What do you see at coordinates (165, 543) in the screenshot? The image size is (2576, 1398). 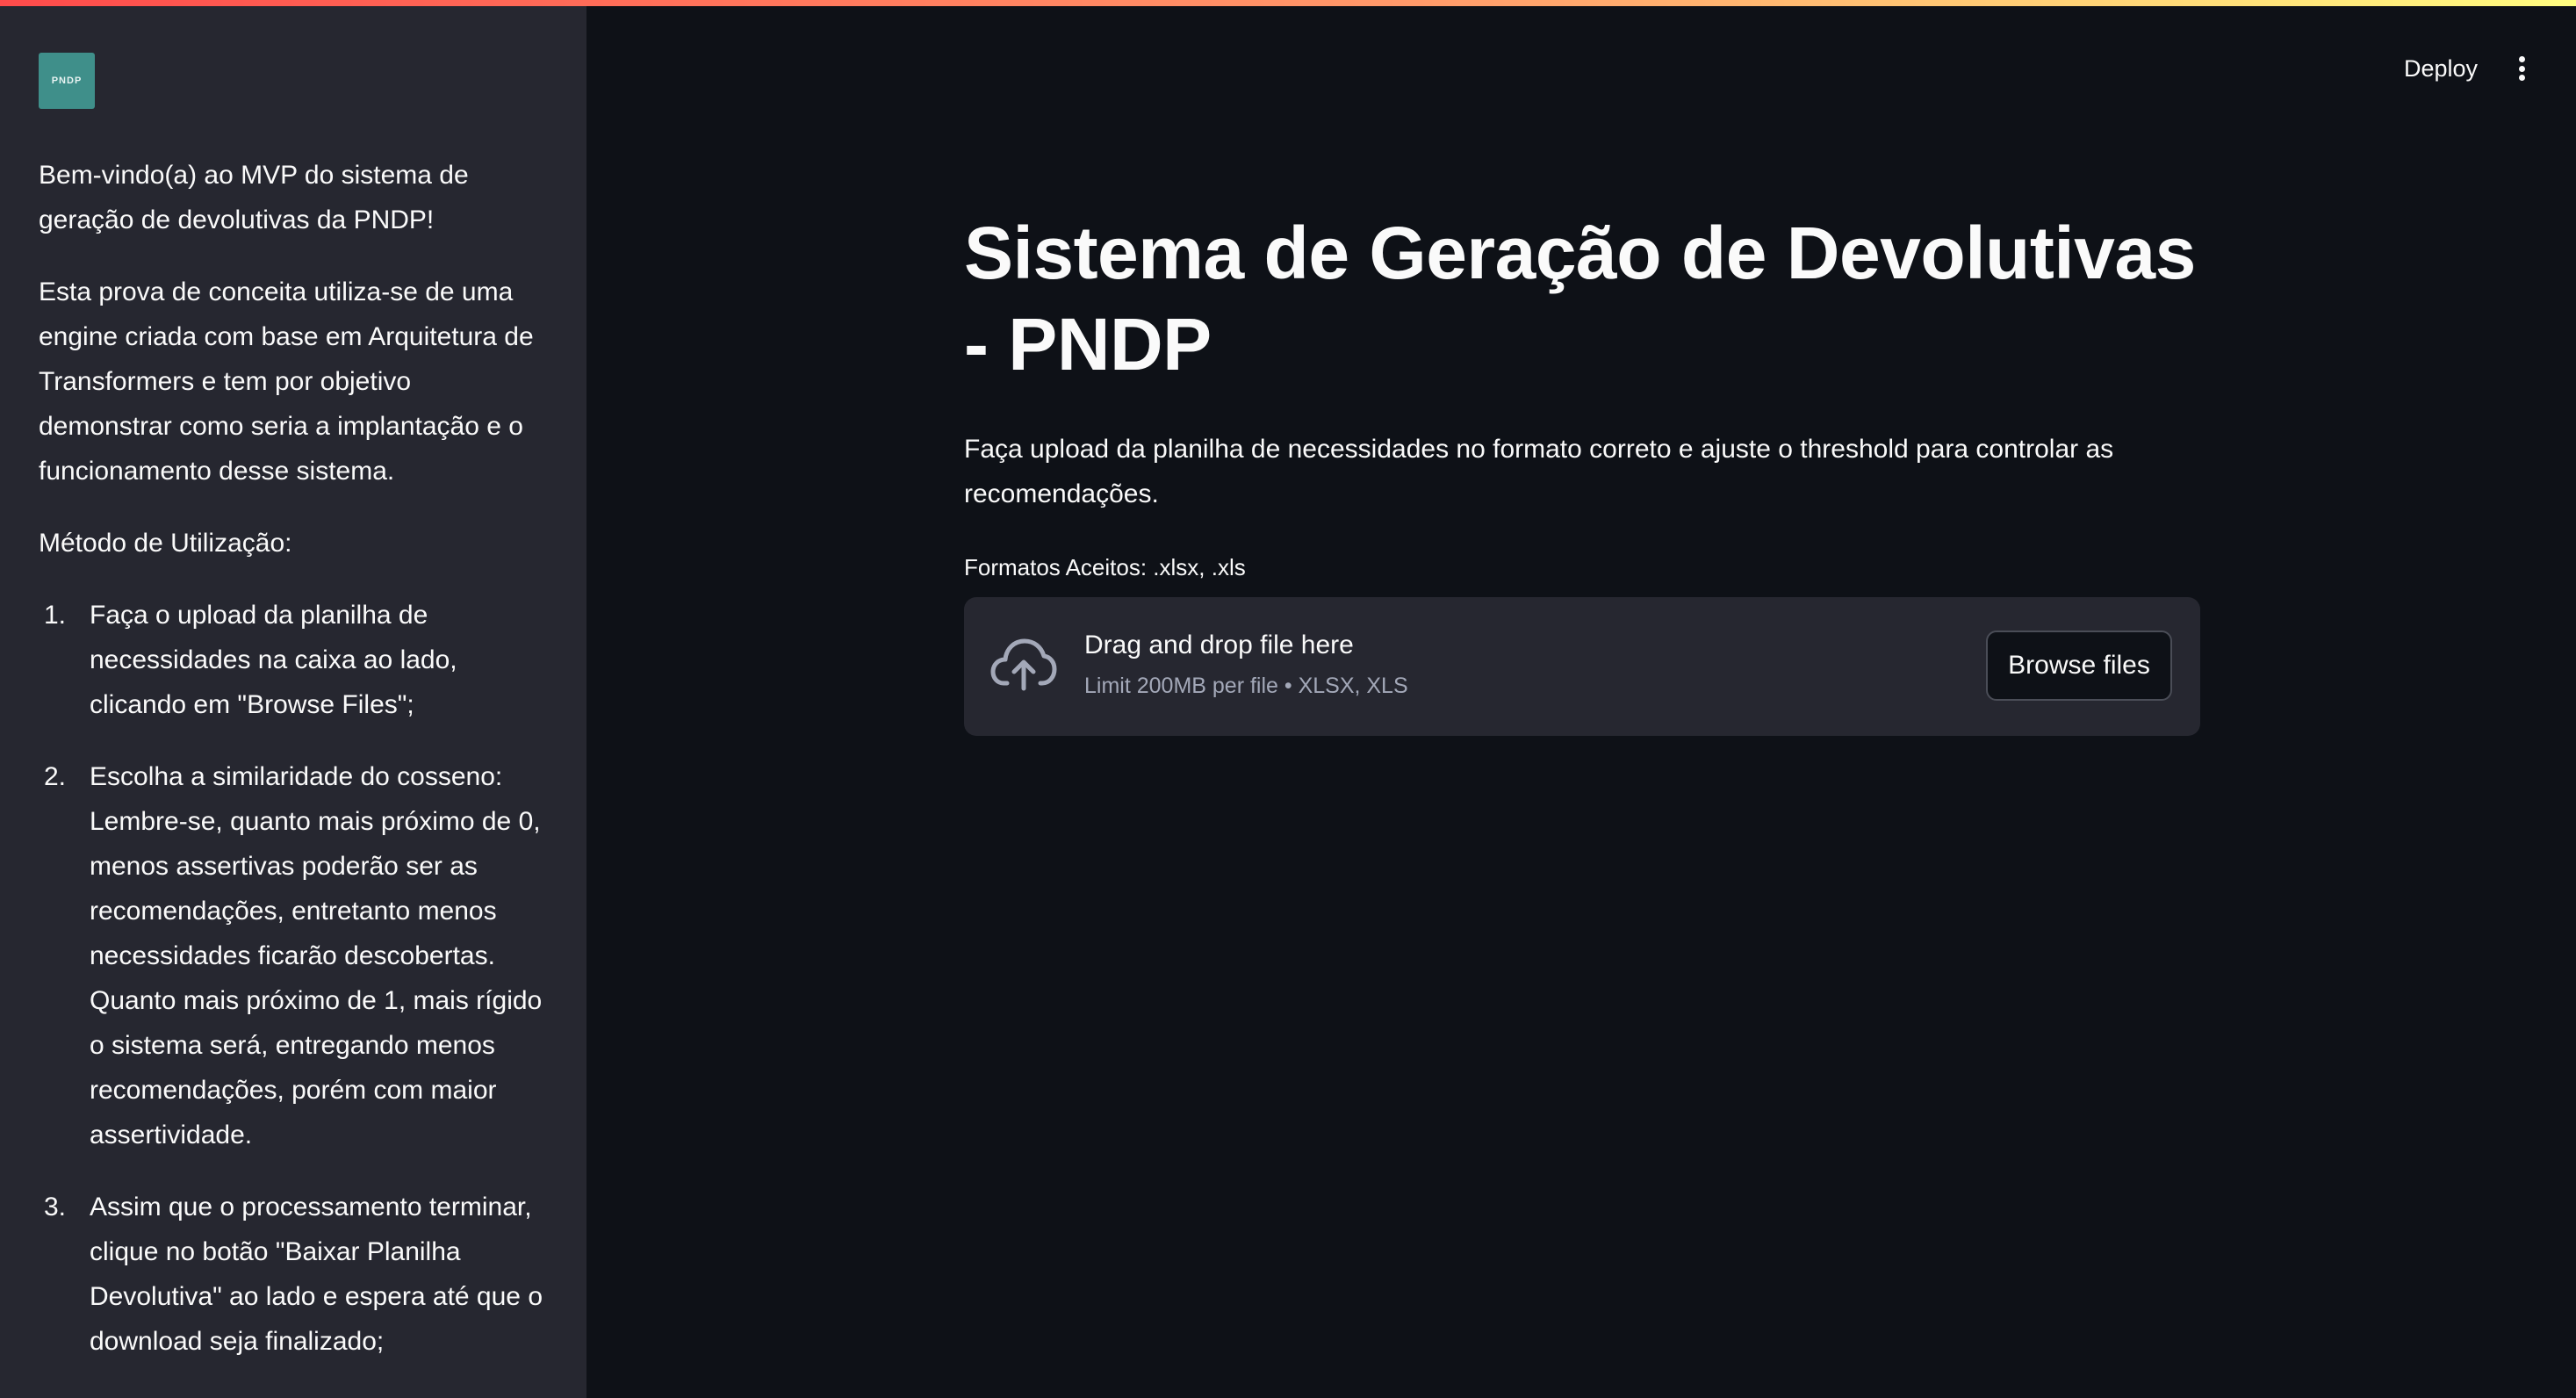 I see `method-title: Método de Utilização:` at bounding box center [165, 543].